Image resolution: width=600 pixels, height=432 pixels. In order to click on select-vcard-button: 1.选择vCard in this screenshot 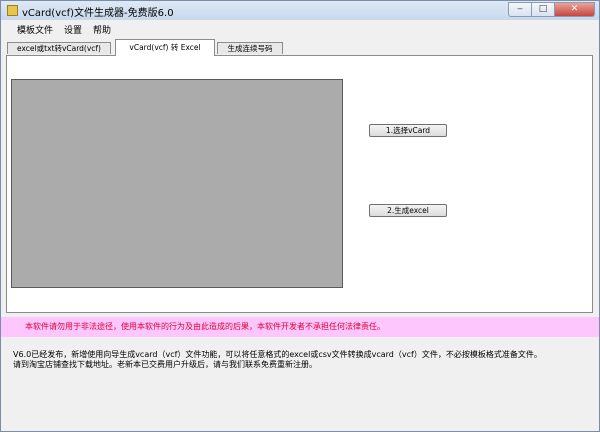, I will do `click(408, 130)`.